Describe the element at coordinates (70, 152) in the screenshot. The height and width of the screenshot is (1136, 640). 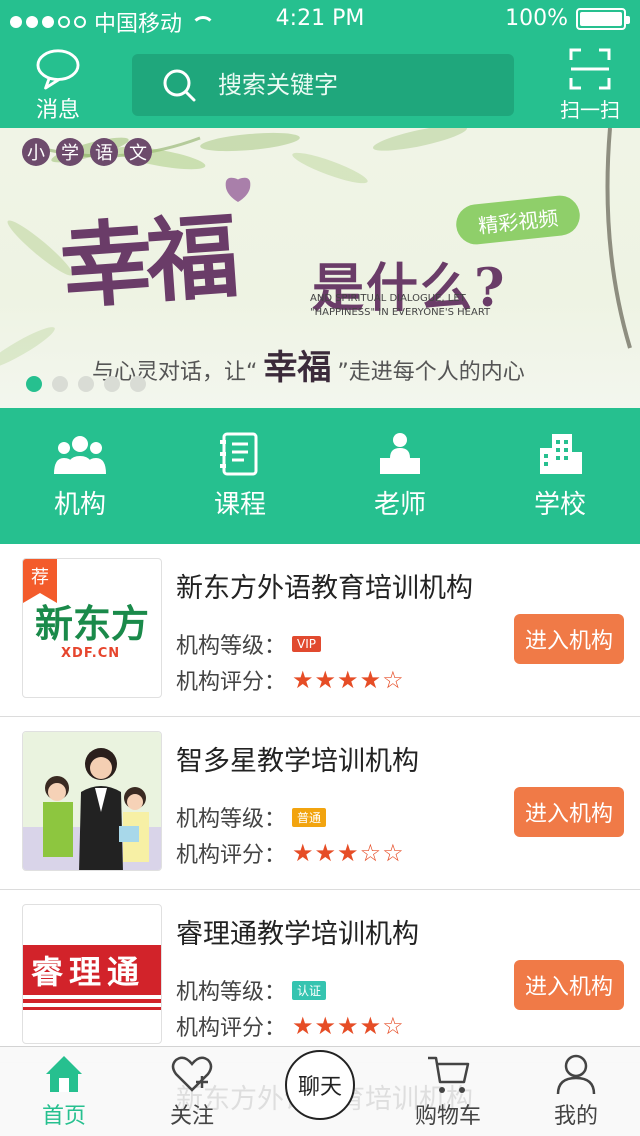
I see `subject-tag: 学` at that location.